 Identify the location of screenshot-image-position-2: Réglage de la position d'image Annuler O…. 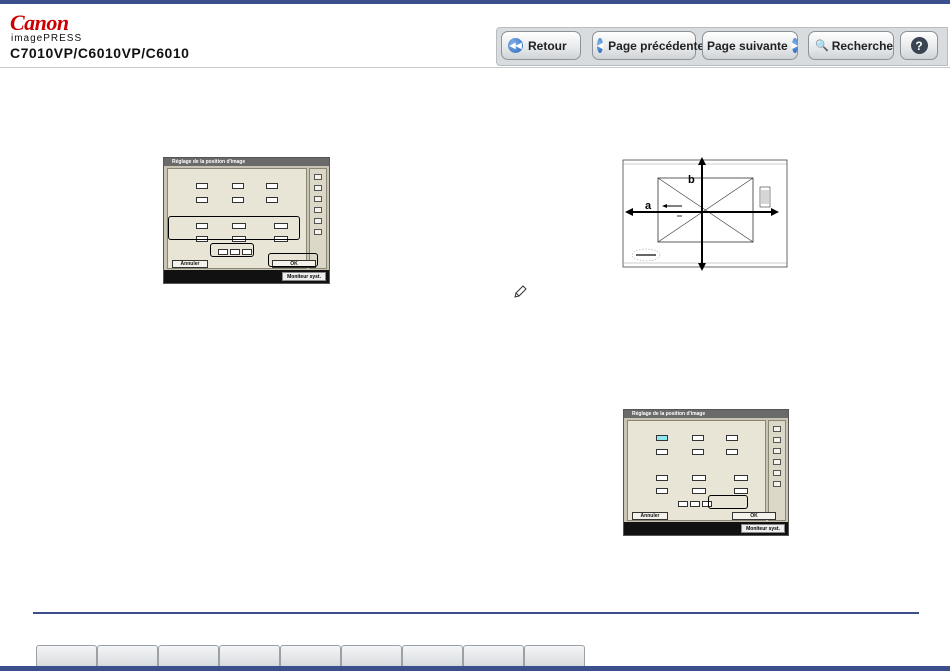
(706, 472).